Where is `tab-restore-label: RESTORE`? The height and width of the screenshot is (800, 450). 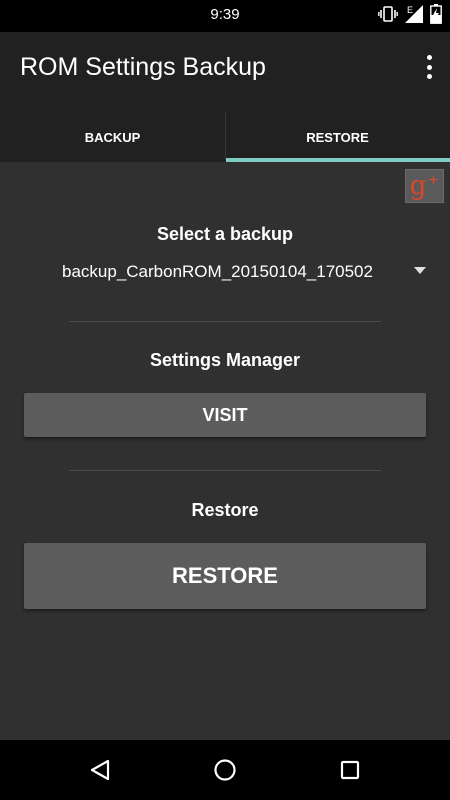 tab-restore-label: RESTORE is located at coordinates (337, 137).